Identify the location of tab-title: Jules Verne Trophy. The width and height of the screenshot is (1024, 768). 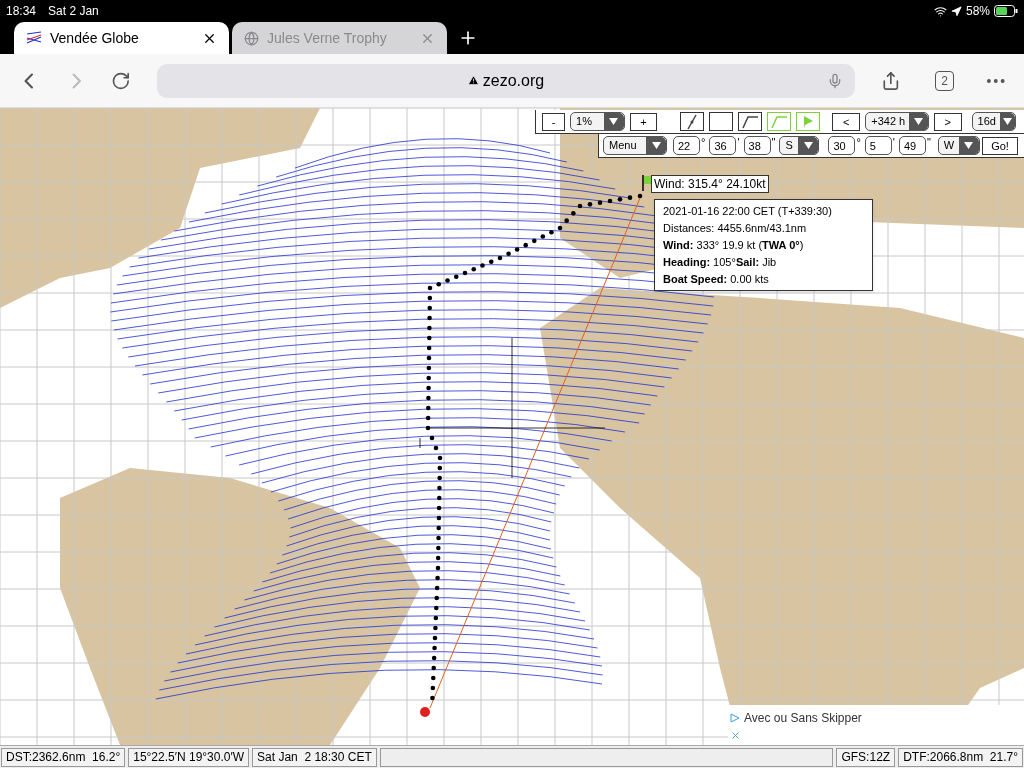
(327, 38).